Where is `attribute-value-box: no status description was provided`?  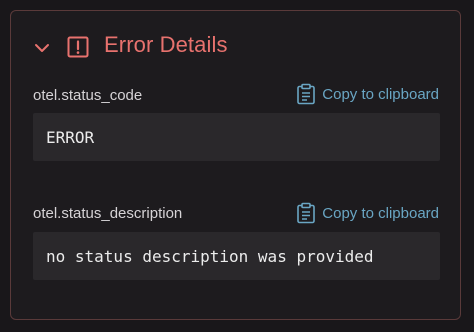
attribute-value-box: no status description was provided is located at coordinates (236, 256).